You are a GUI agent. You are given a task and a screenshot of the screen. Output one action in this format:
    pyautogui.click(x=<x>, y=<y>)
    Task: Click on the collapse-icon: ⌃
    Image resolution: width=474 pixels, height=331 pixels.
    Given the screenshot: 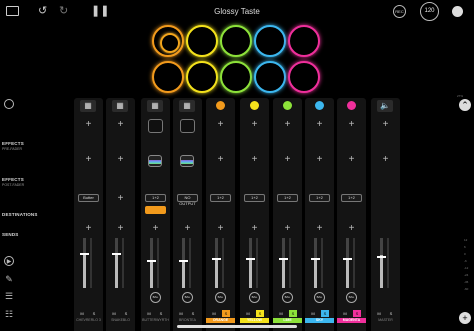 What is the action you would take?
    pyautogui.click(x=465, y=105)
    